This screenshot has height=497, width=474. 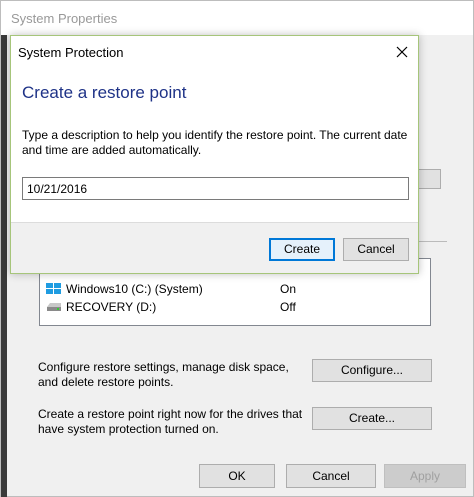 I want to click on apply-button: Apply, so click(x=425, y=476).